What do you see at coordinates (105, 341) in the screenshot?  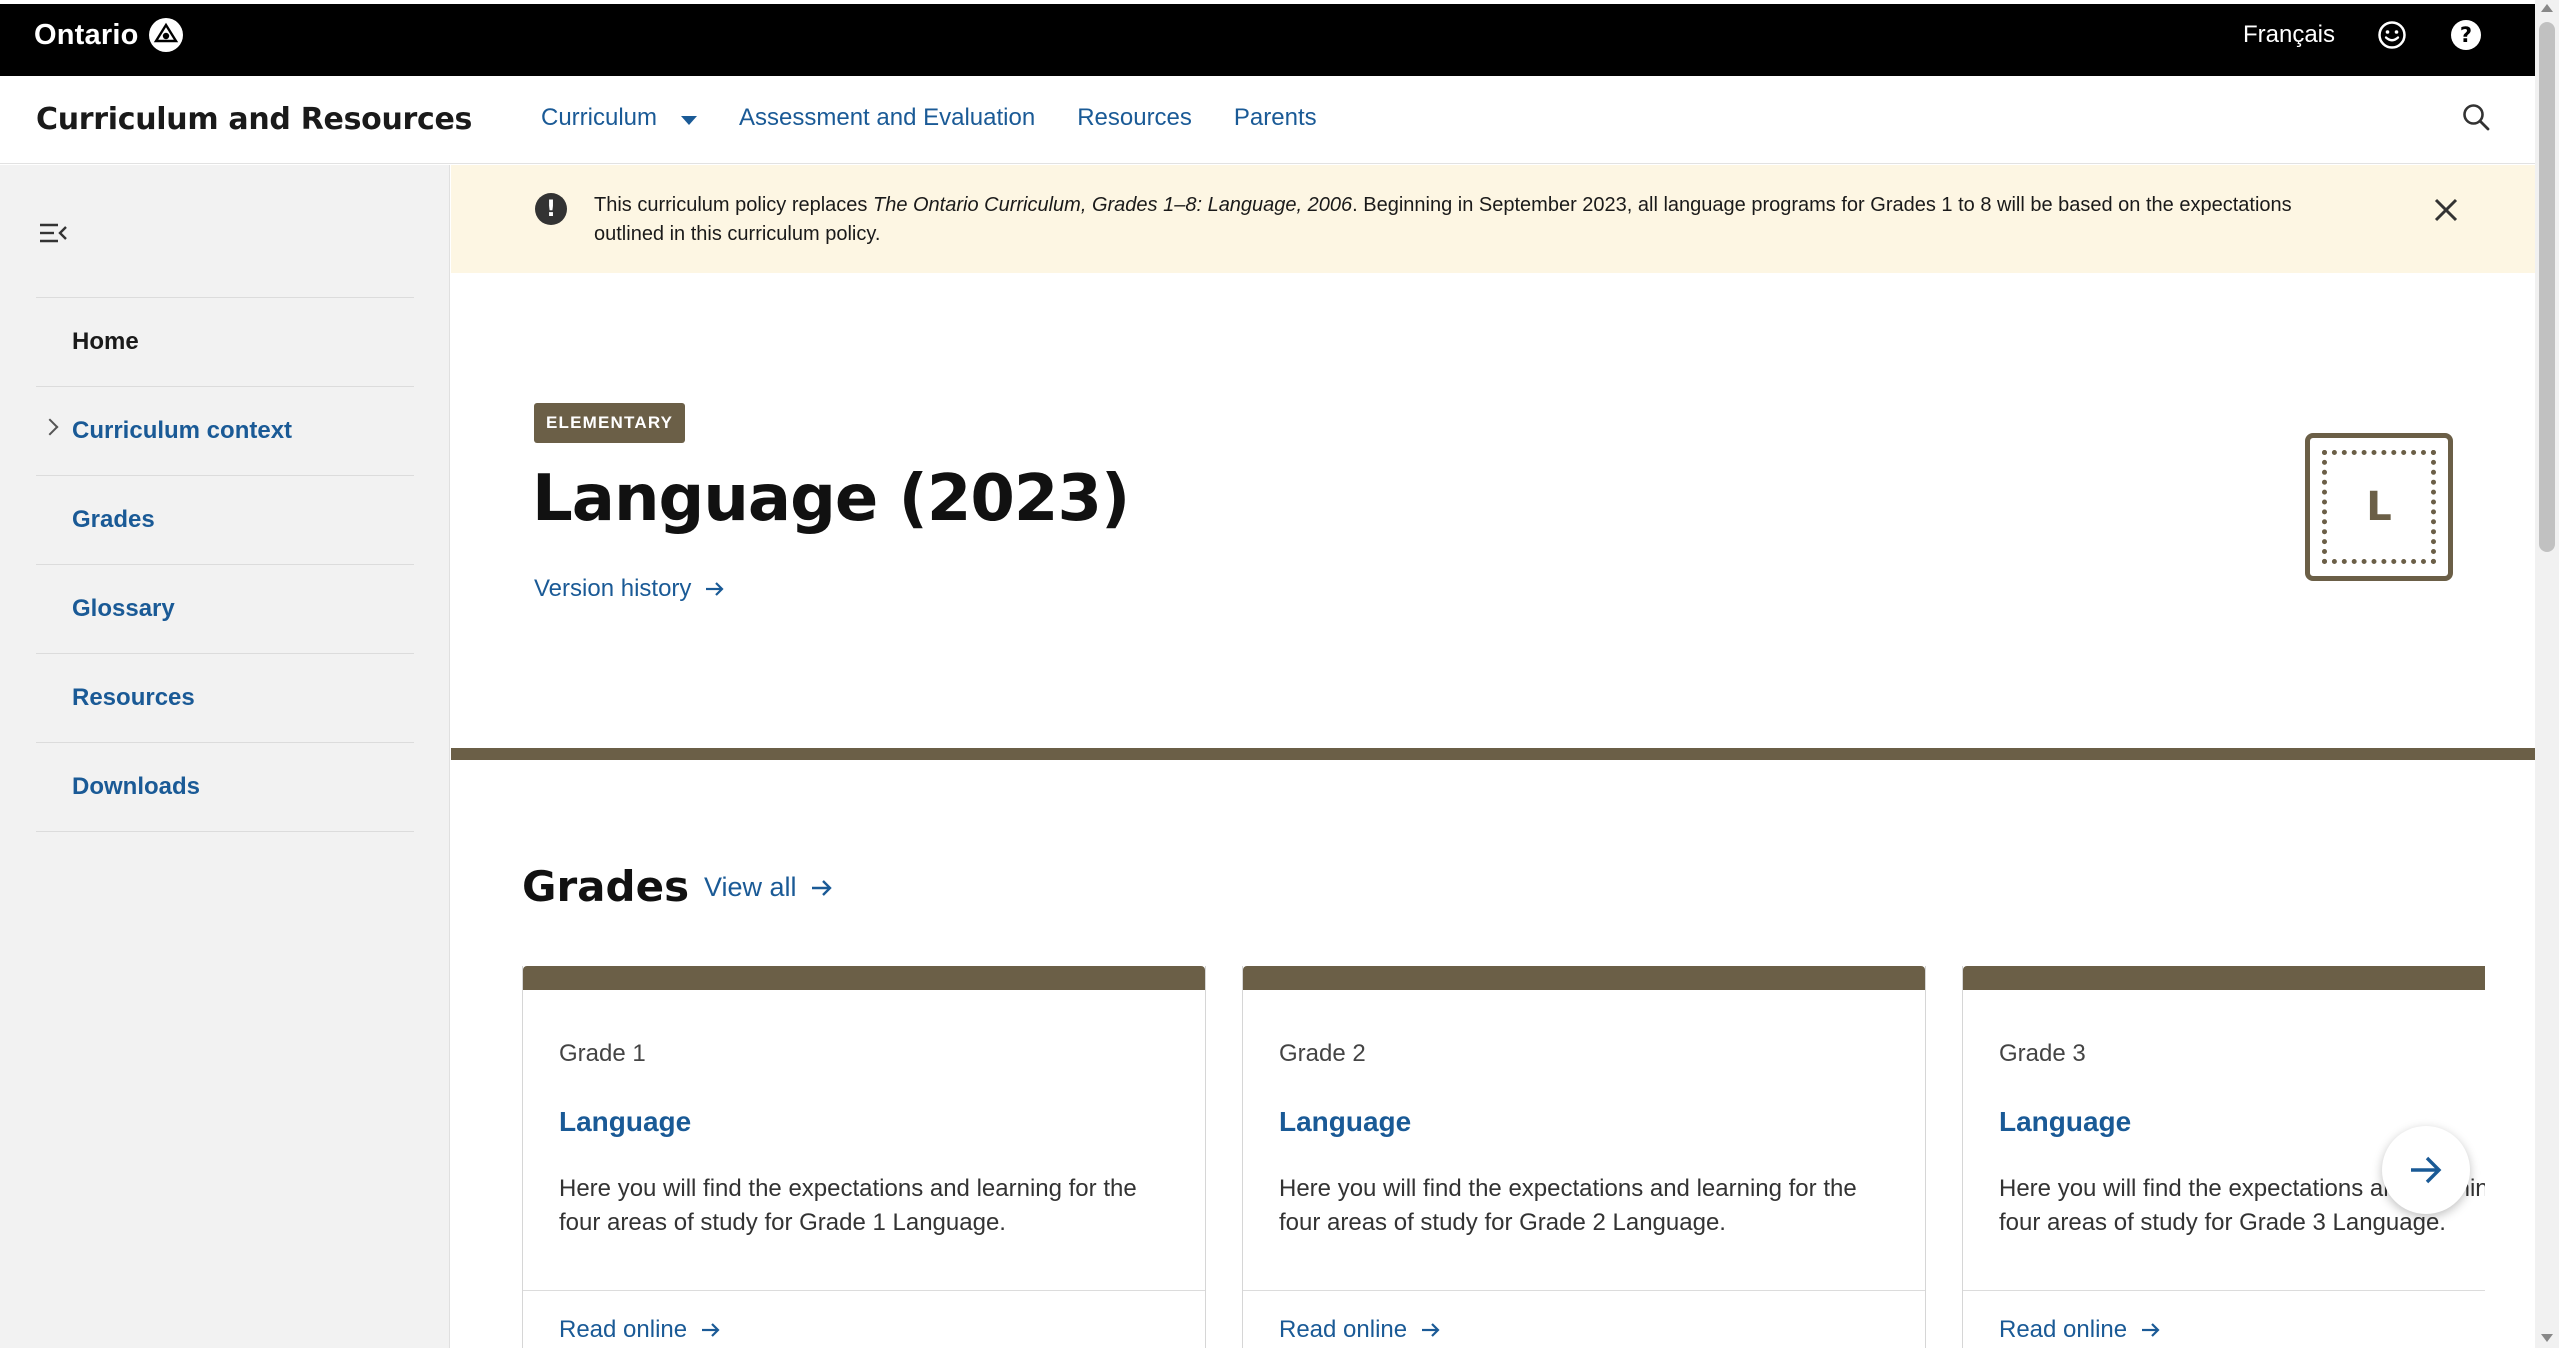 I see `sidebar-item-label: Home` at bounding box center [105, 341].